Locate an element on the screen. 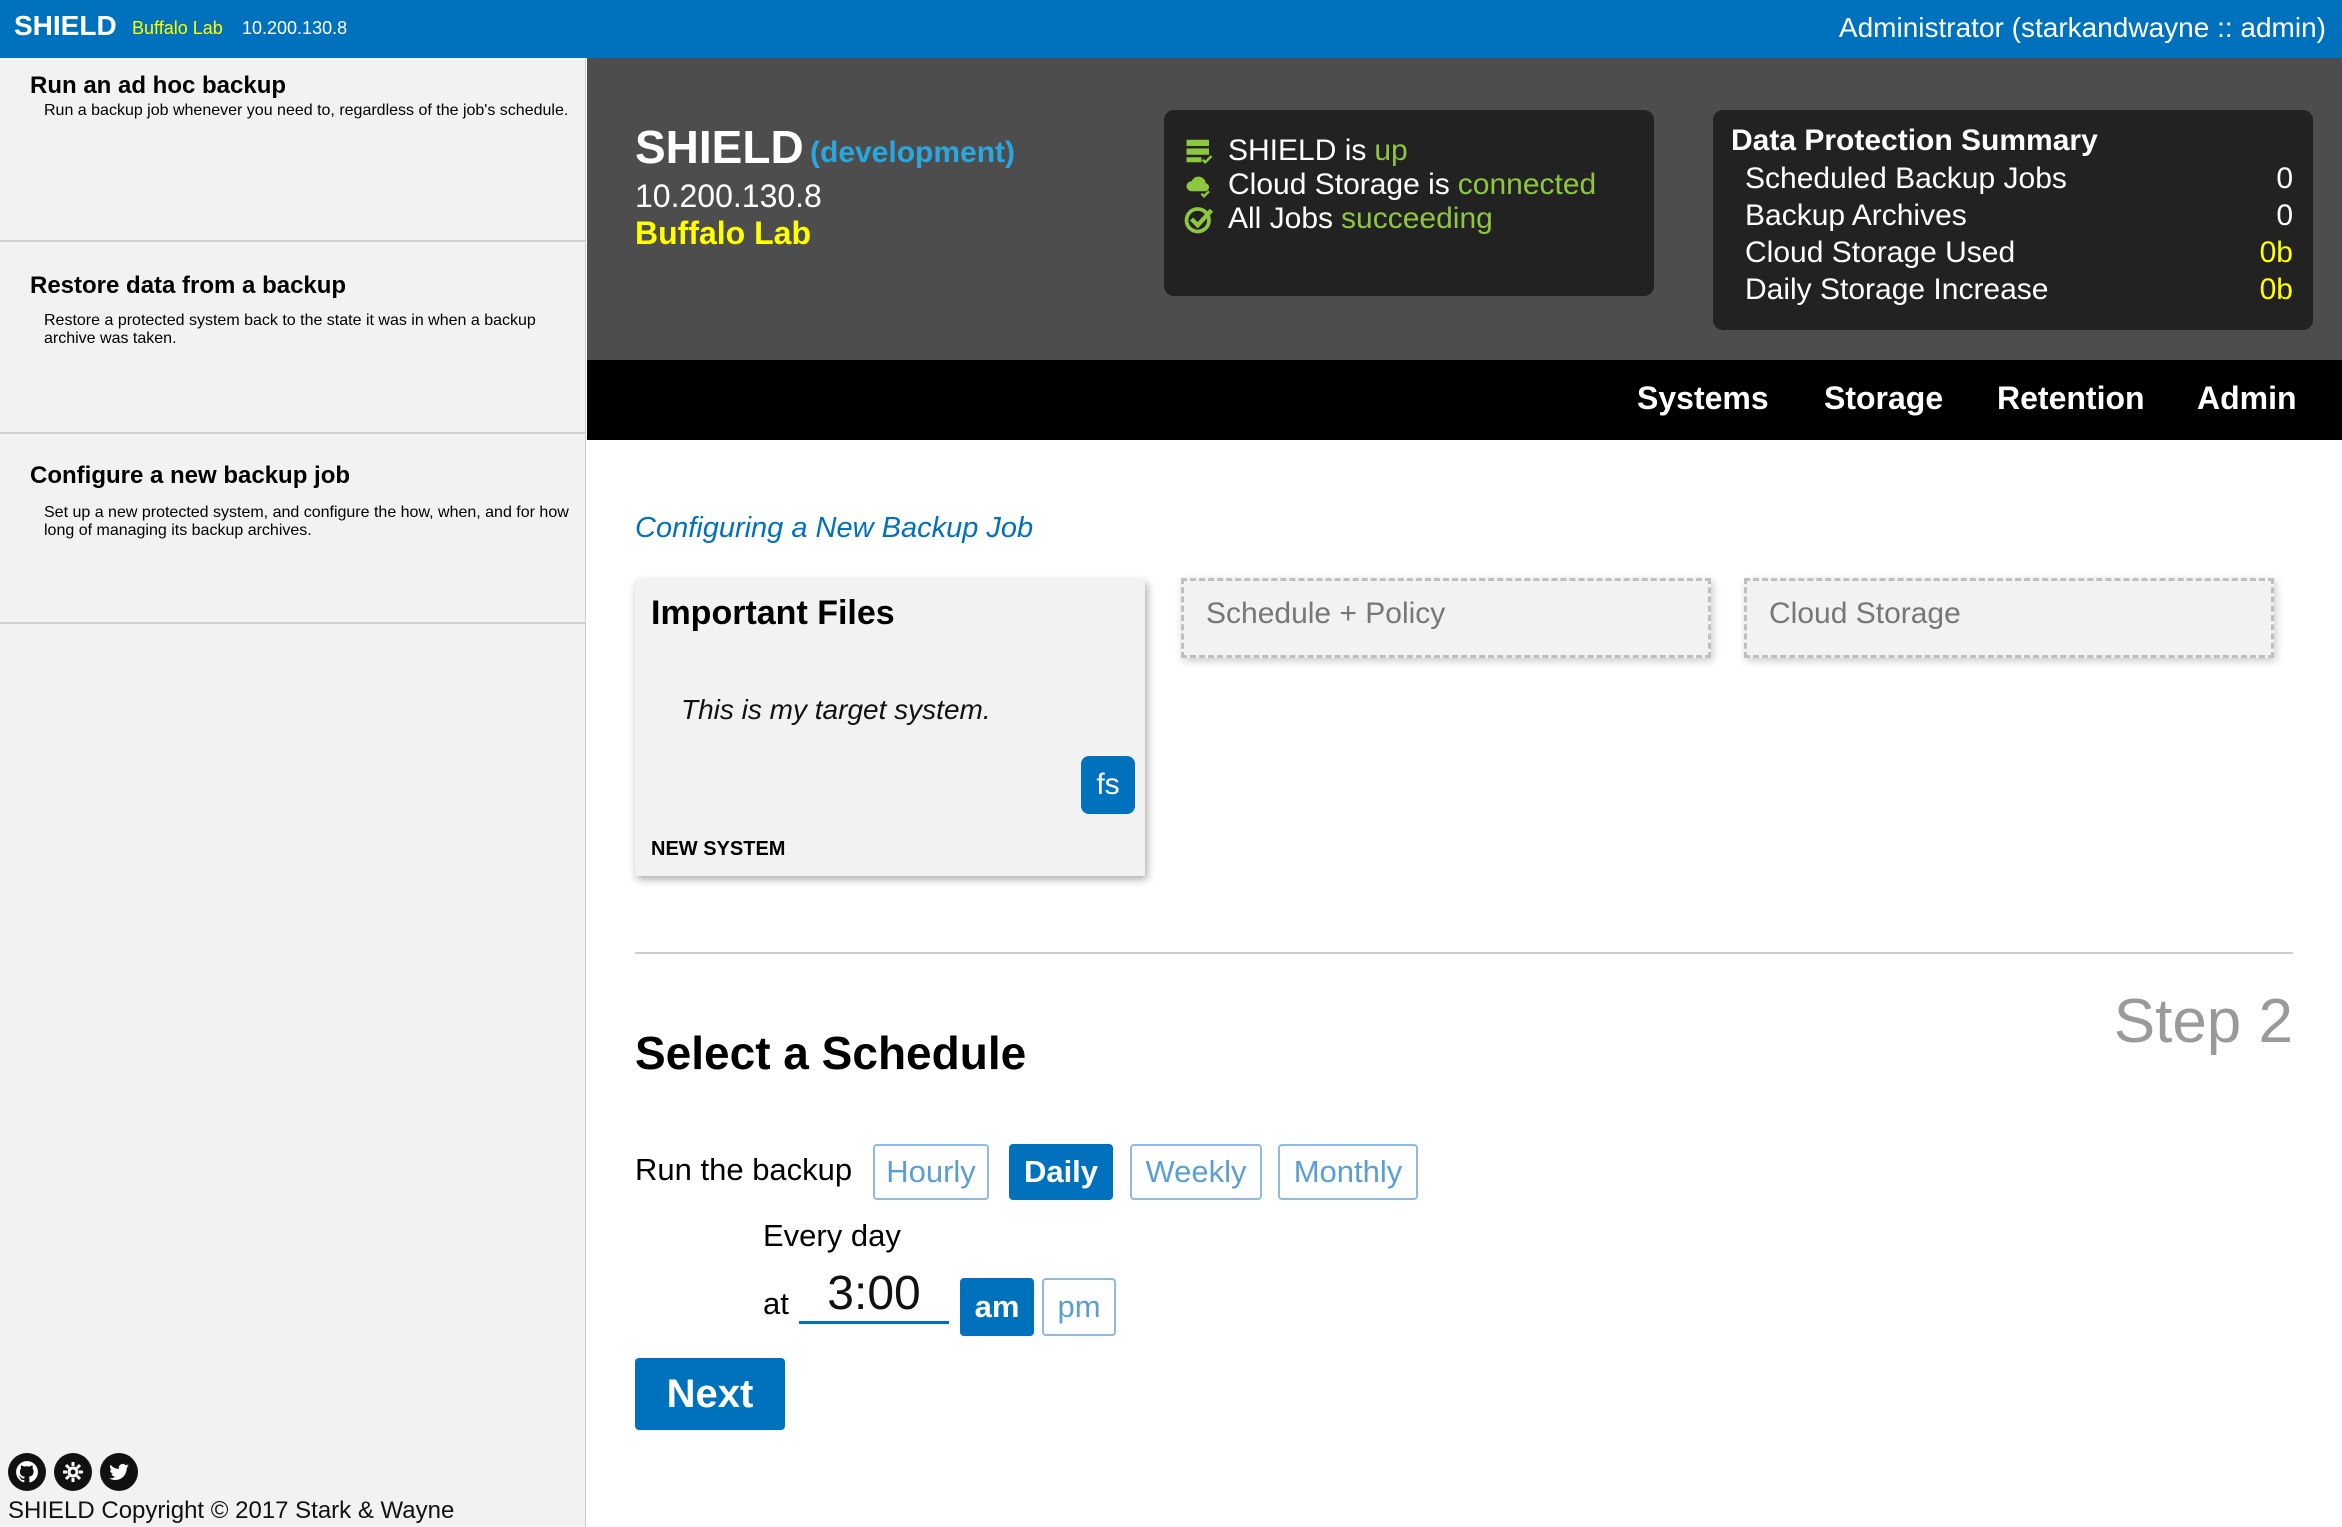 The width and height of the screenshot is (2342, 1527). settings-icon is located at coordinates (73, 1472).